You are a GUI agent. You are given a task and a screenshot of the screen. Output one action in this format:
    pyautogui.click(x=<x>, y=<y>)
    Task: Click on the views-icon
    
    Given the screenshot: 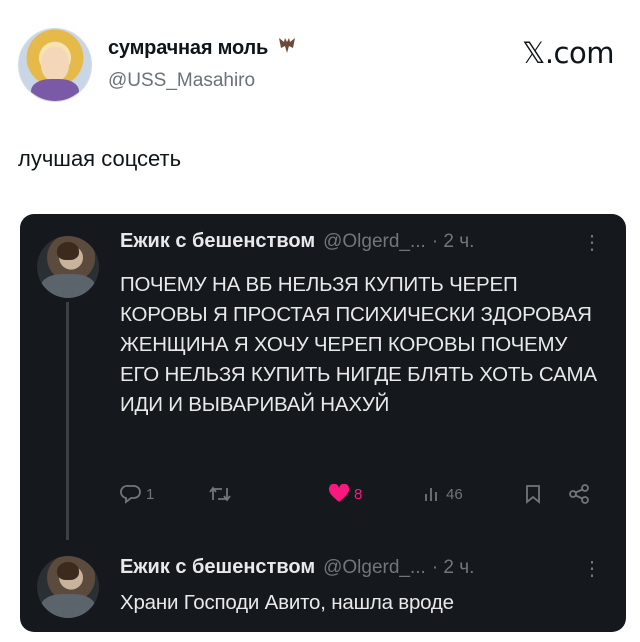 What is the action you would take?
    pyautogui.click(x=432, y=494)
    